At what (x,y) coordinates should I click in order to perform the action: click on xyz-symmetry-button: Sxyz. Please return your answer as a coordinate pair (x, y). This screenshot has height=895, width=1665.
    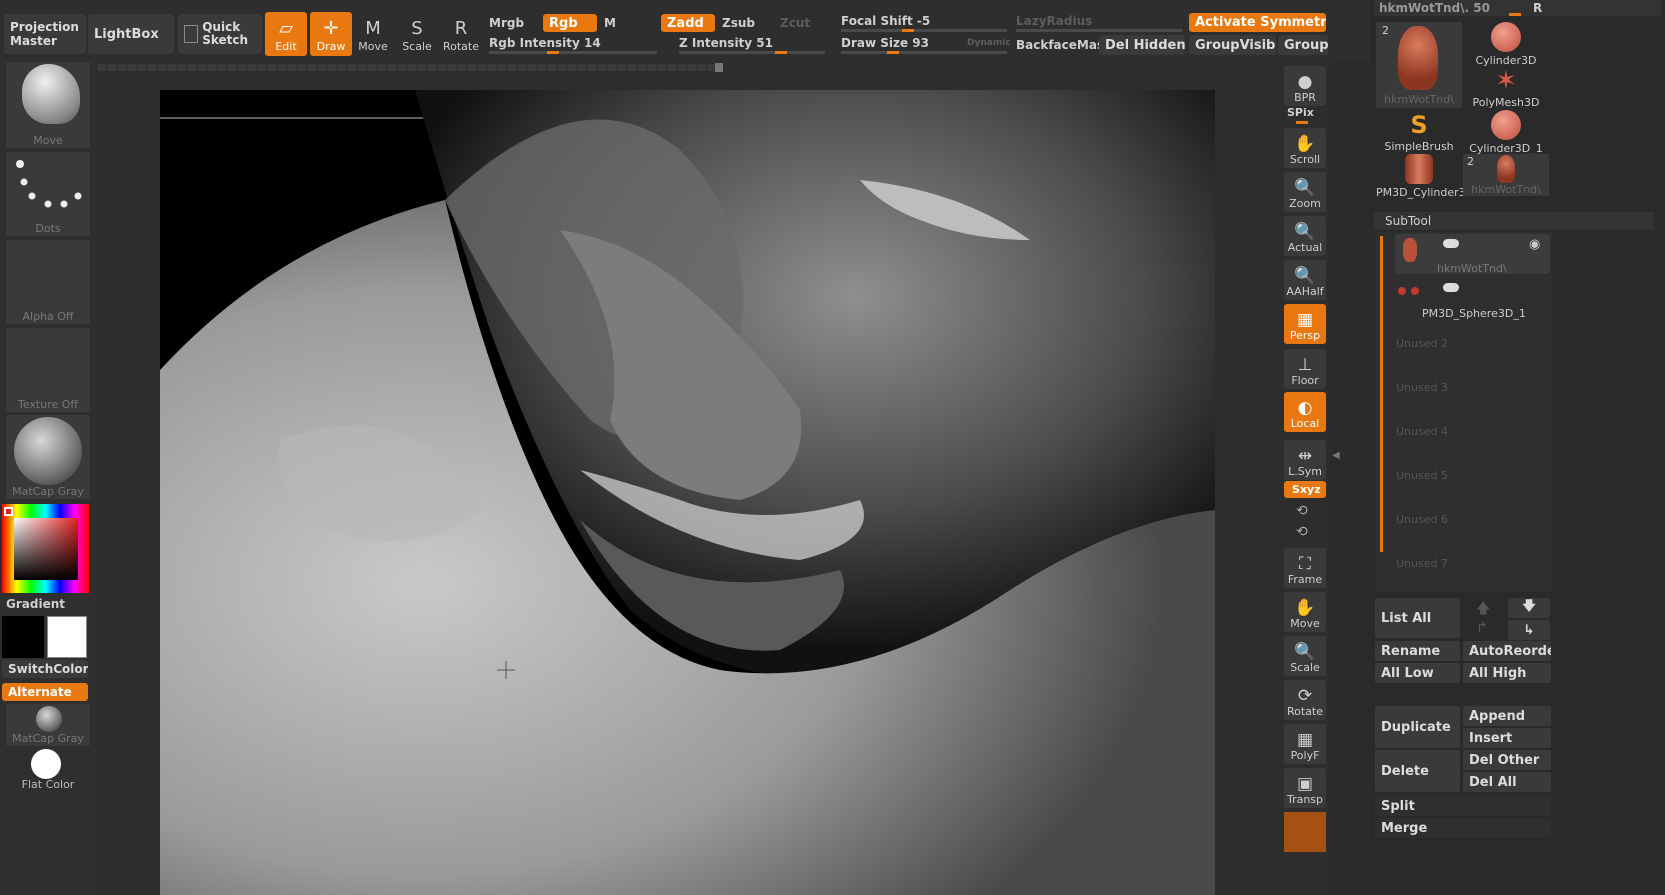
    Looking at the image, I should click on (1305, 489).